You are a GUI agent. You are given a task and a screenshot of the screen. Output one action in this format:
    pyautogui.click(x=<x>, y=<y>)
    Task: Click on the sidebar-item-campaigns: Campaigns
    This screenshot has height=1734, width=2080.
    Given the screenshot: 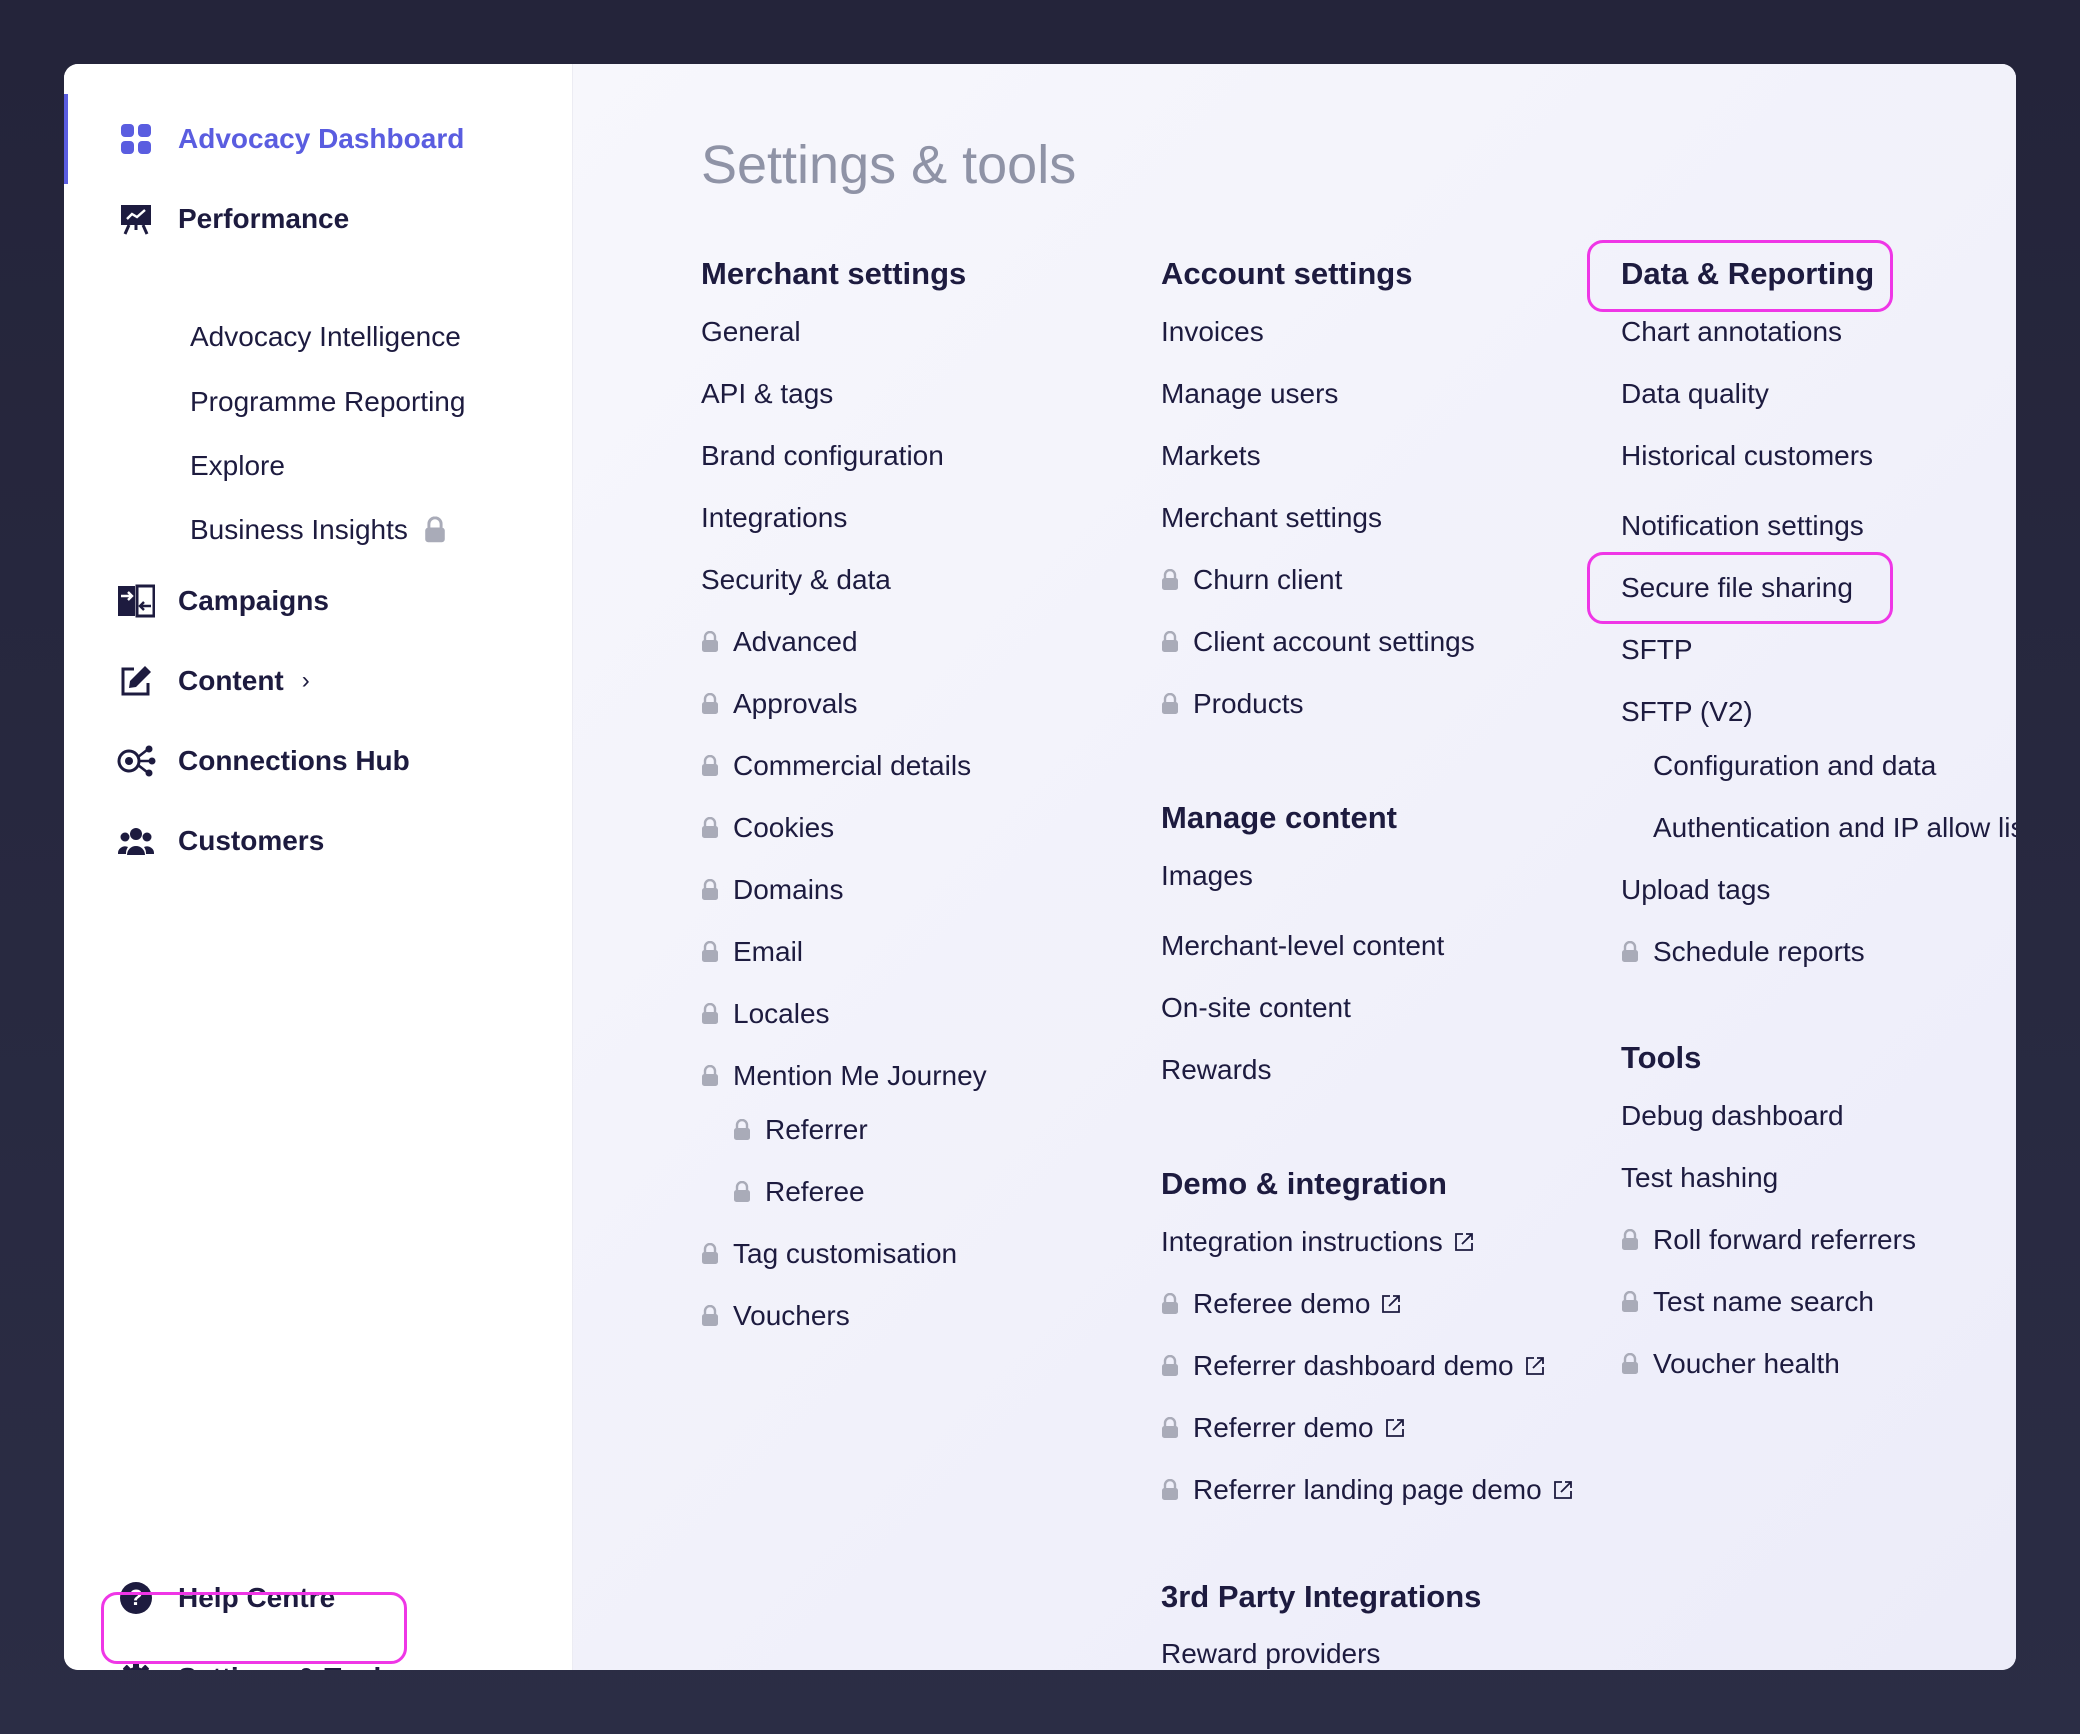 What is the action you would take?
    pyautogui.click(x=318, y=601)
    